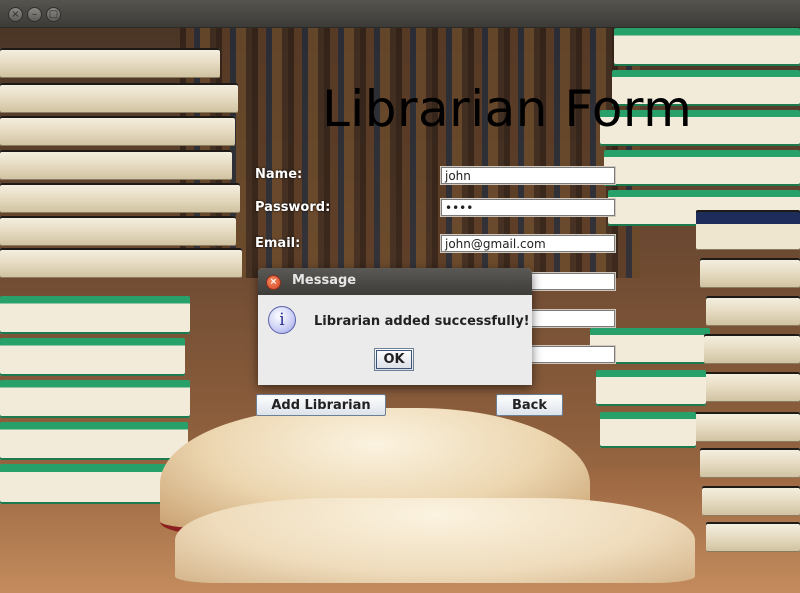  What do you see at coordinates (395, 281) in the screenshot?
I see `dialog-titlebar: × Message` at bounding box center [395, 281].